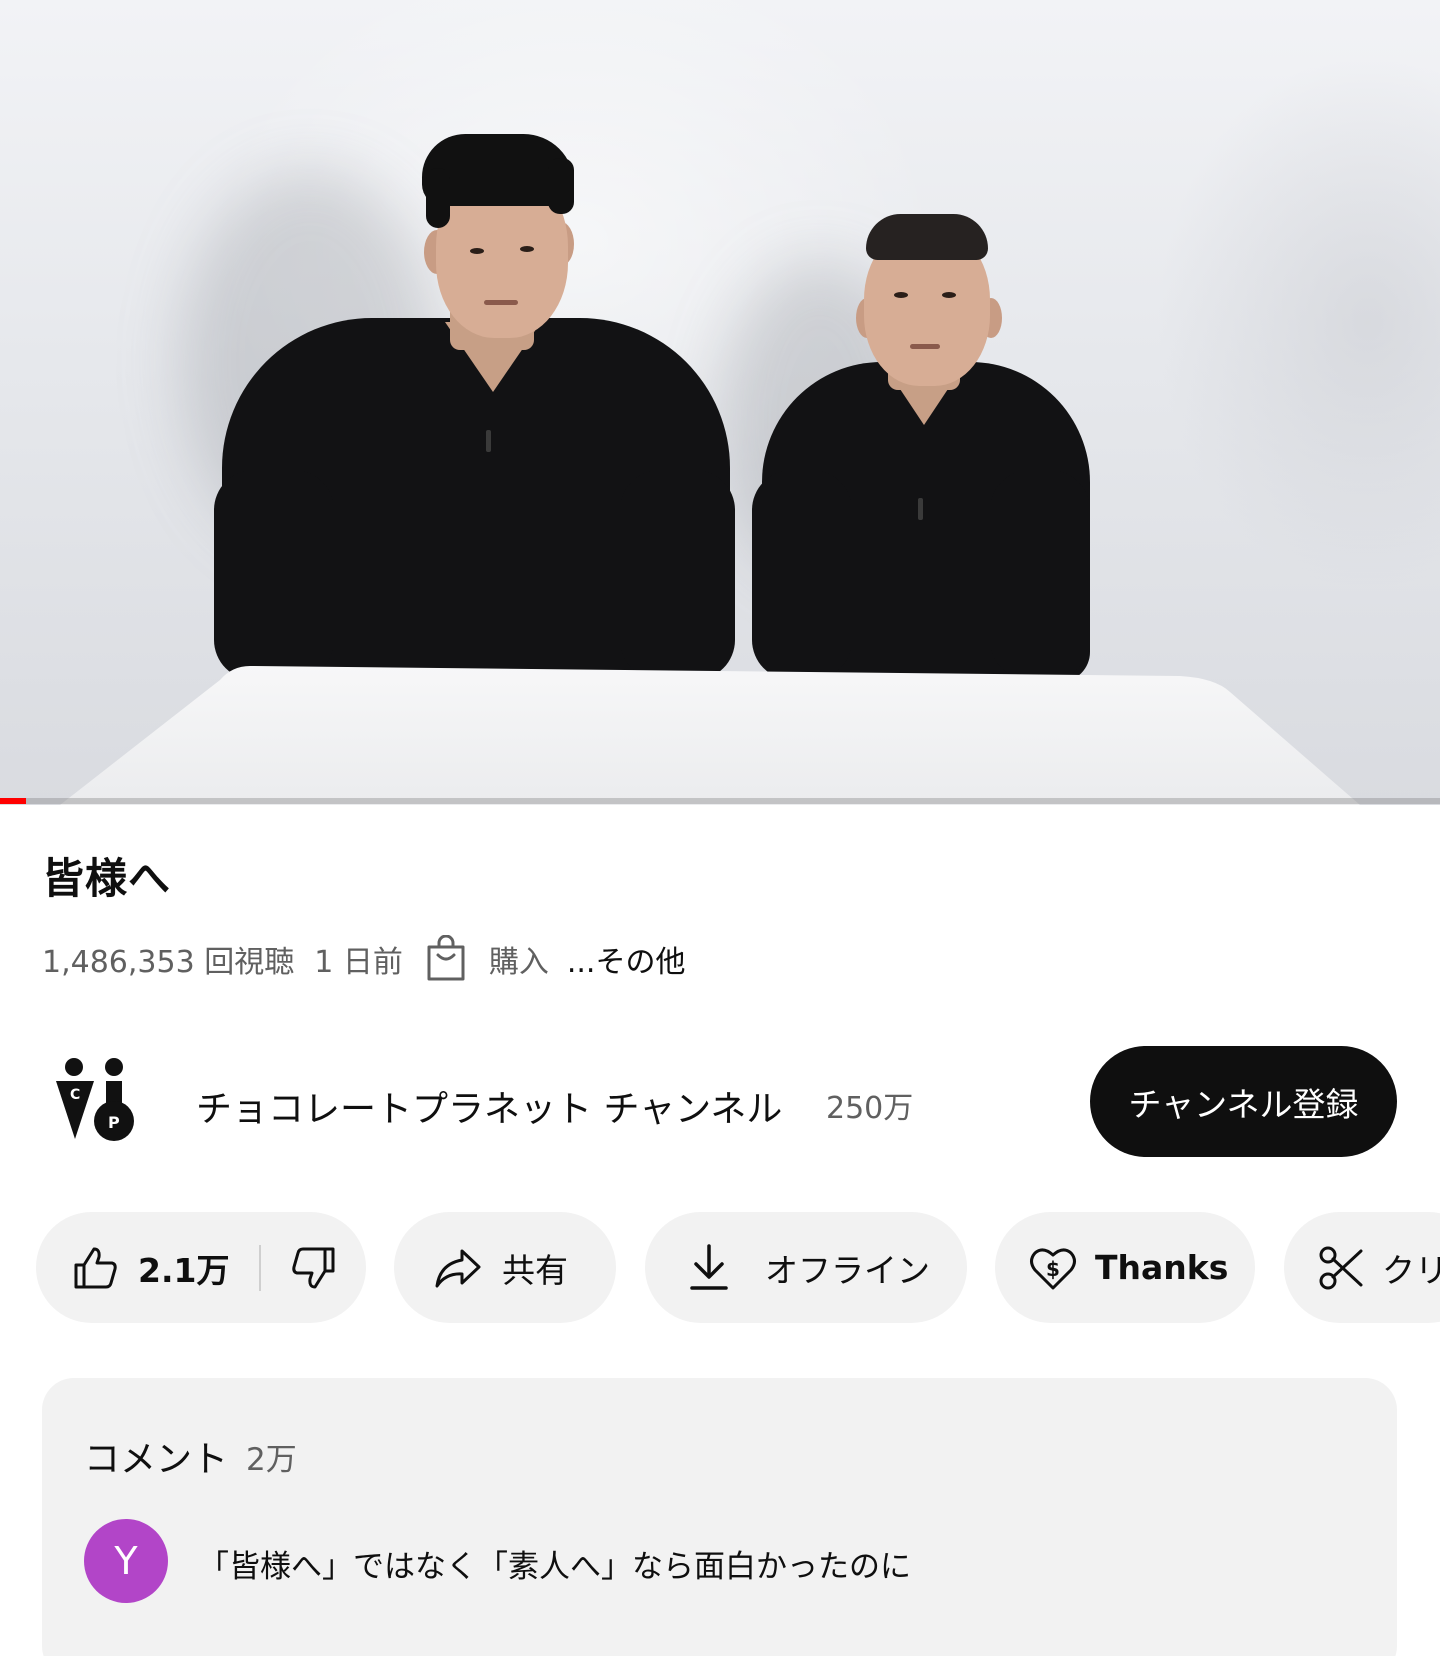 This screenshot has width=1440, height=1656. I want to click on download-label: オフライン, so click(847, 1270).